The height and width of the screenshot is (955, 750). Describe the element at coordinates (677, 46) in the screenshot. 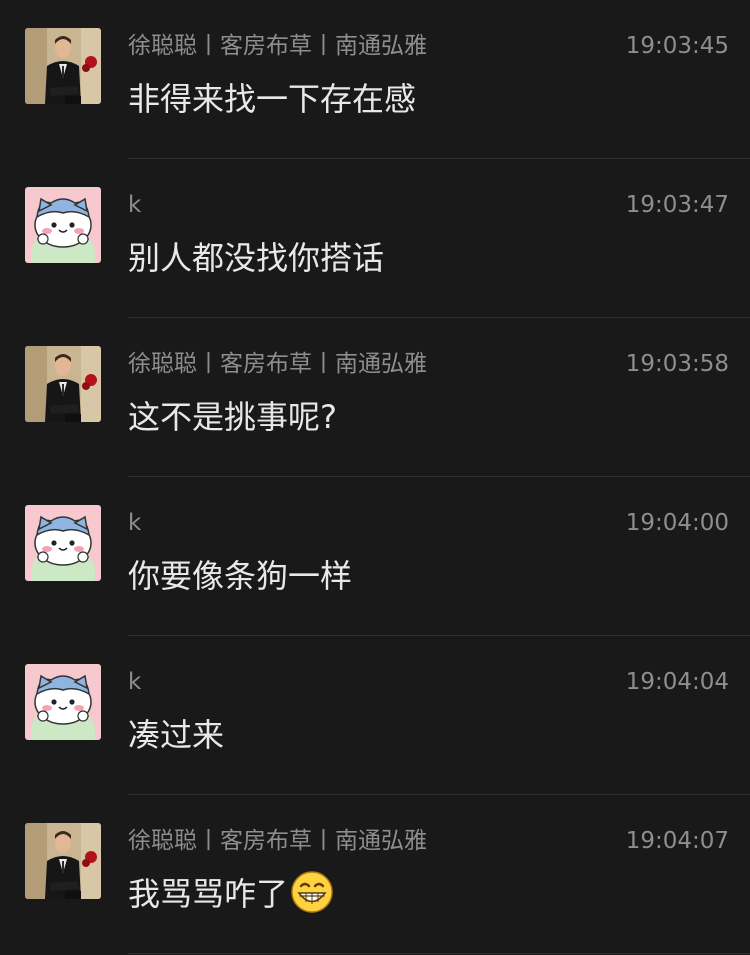

I see `message-time: 19:03:45` at that location.